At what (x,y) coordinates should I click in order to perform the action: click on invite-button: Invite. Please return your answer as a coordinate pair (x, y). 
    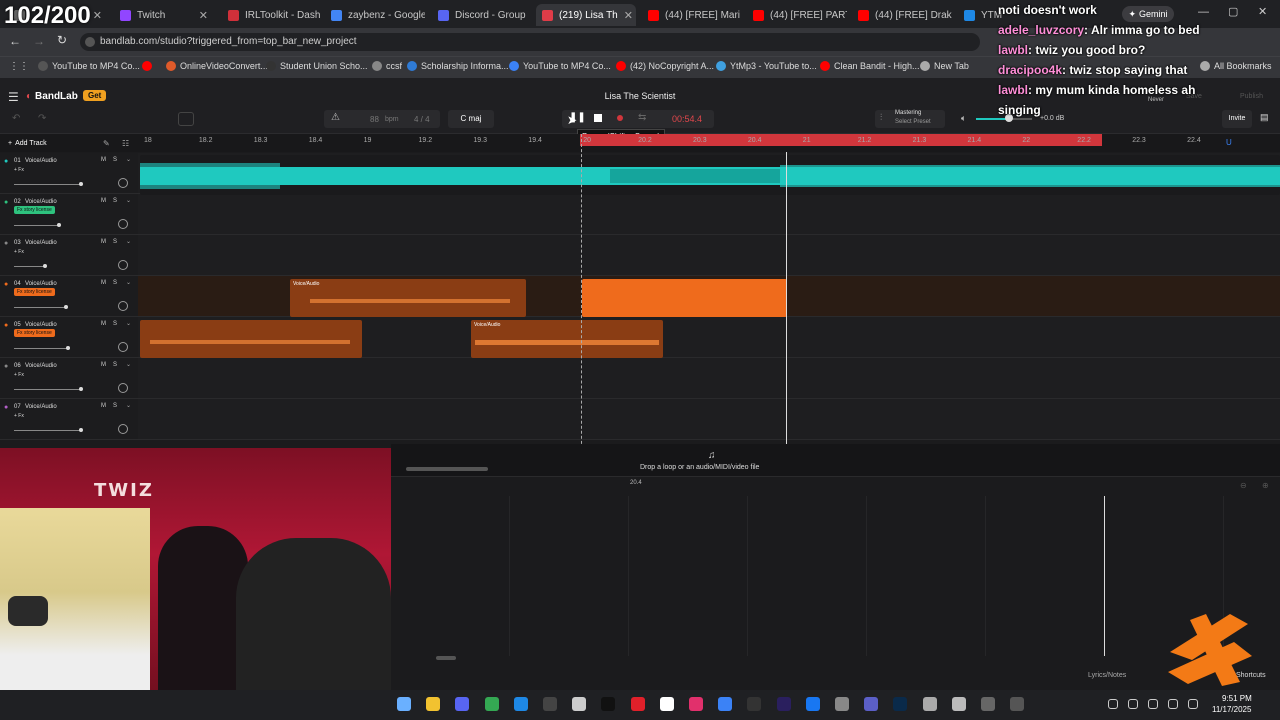
    Looking at the image, I should click on (1237, 119).